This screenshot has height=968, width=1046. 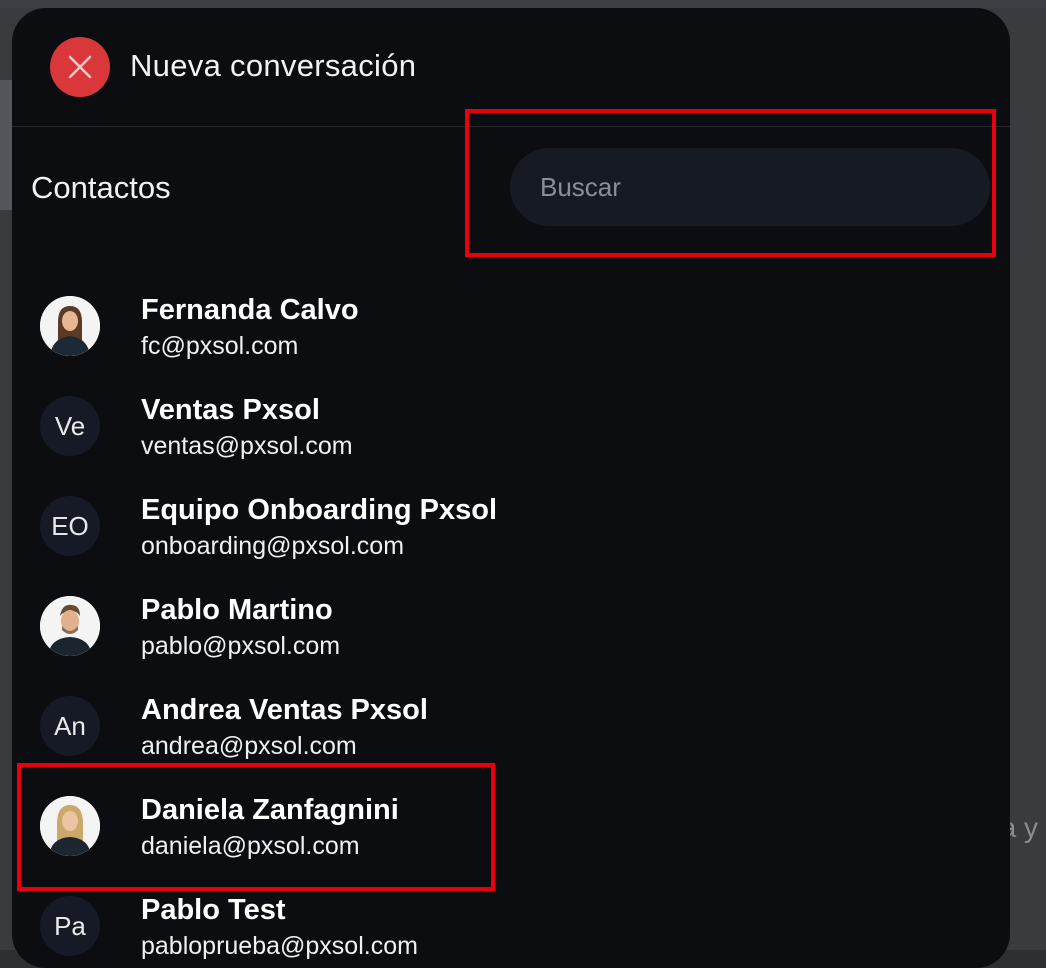 What do you see at coordinates (70, 926) in the screenshot?
I see `avatar: Pa` at bounding box center [70, 926].